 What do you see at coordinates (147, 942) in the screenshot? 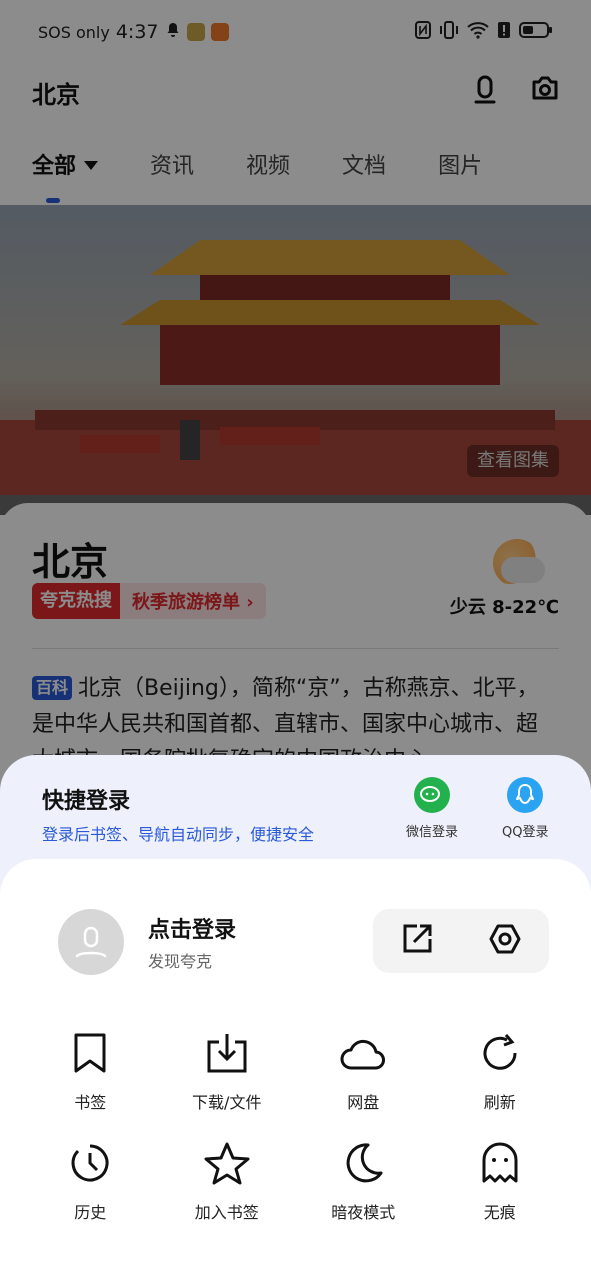
I see `user-login-row: 点击登录 发现夸克` at bounding box center [147, 942].